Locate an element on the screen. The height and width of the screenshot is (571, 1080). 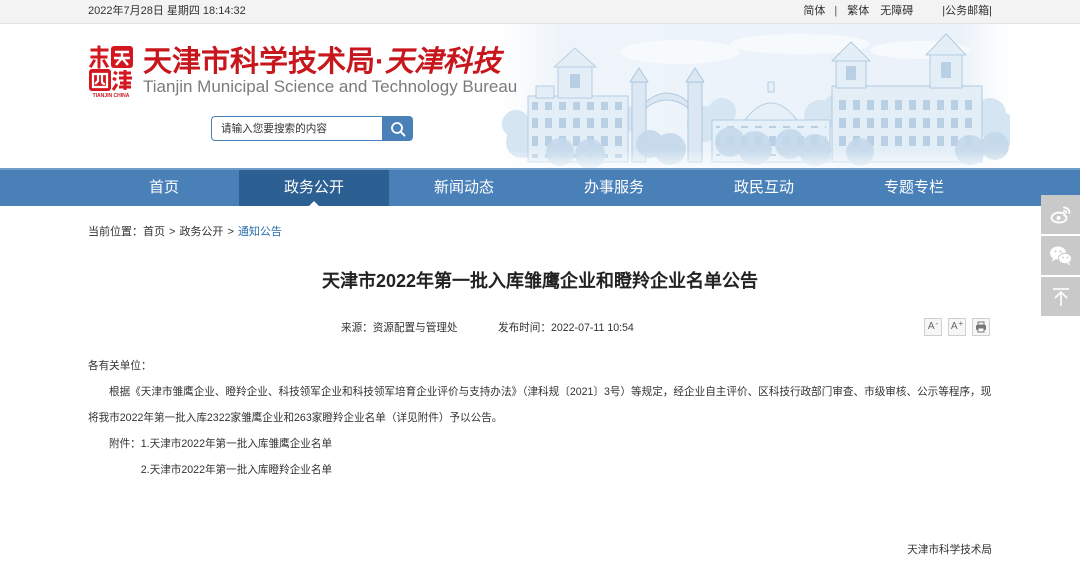
nav-item-home: 首页 is located at coordinates (164, 188).